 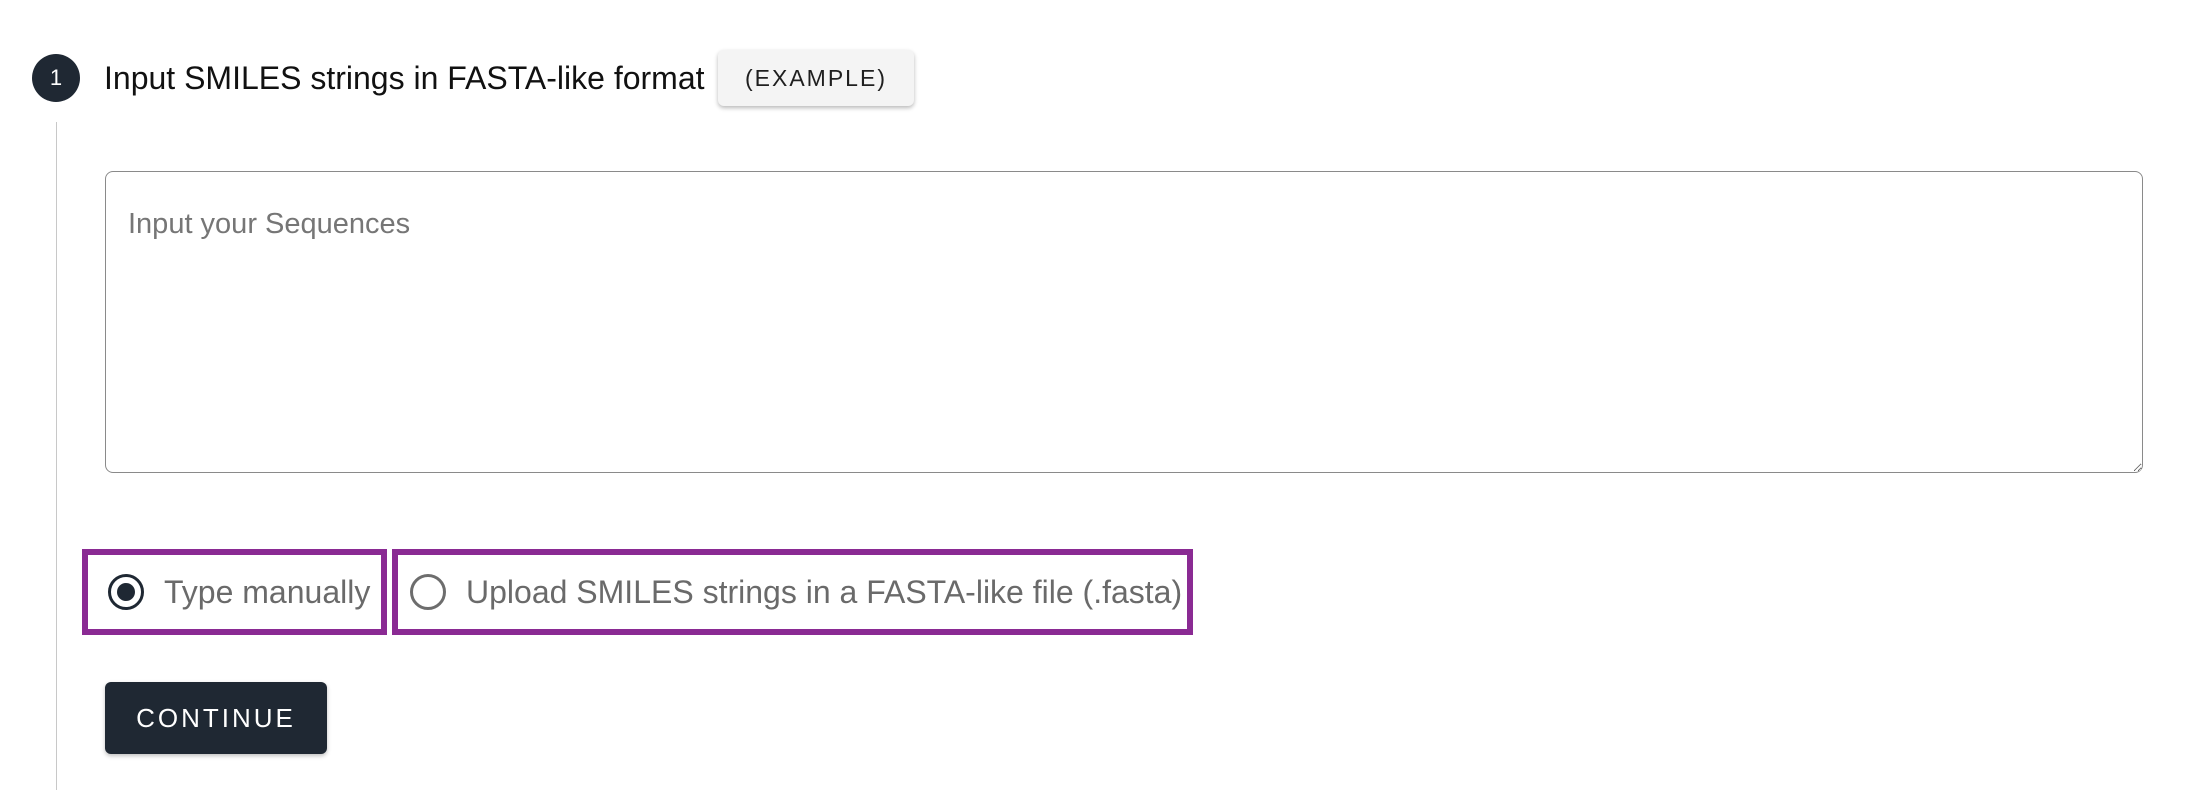 I want to click on radio-dot, so click(x=126, y=592).